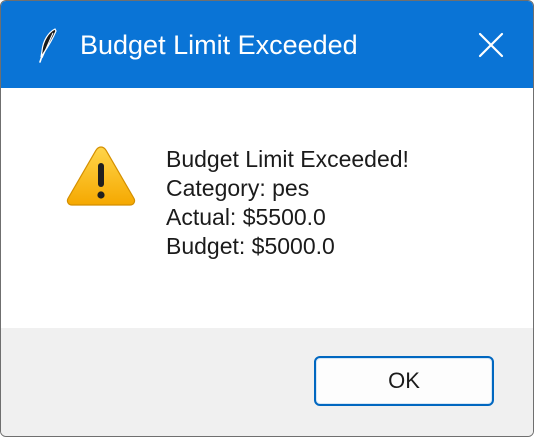 The height and width of the screenshot is (437, 534). Describe the element at coordinates (404, 381) in the screenshot. I see `ok-button: OK` at that location.